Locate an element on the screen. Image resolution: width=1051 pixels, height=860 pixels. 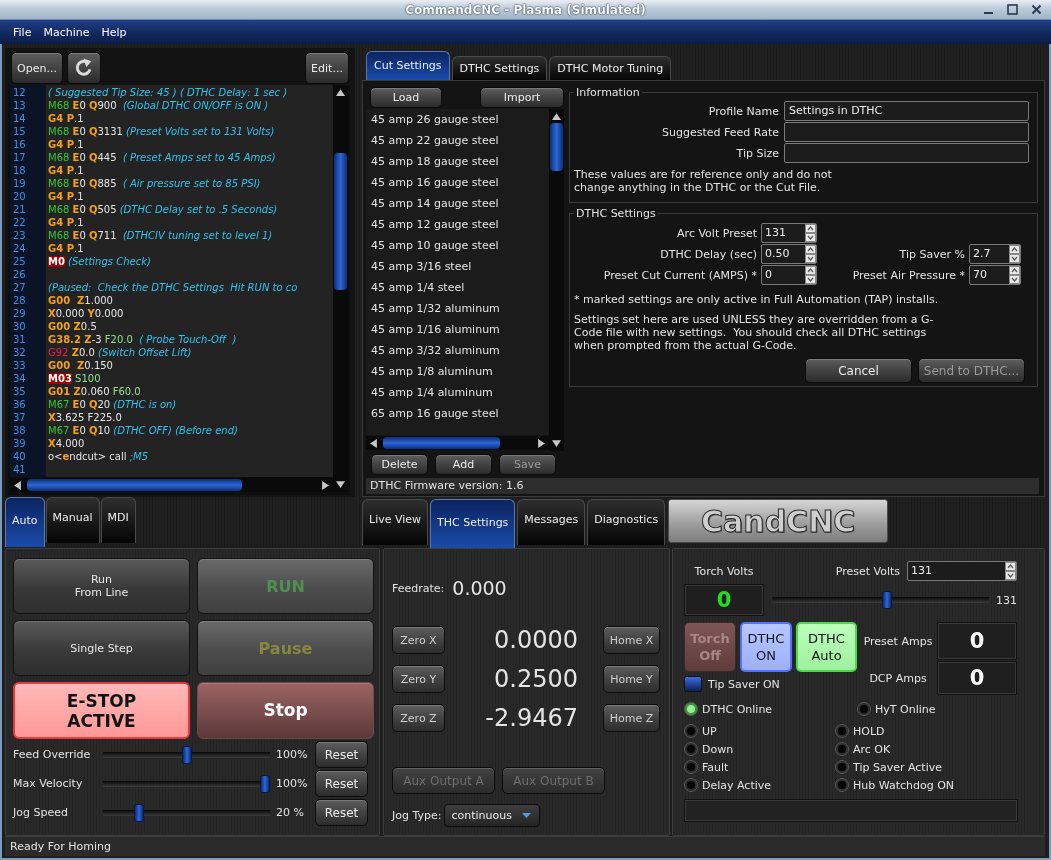
spinbox: 0 is located at coordinates (789, 275).